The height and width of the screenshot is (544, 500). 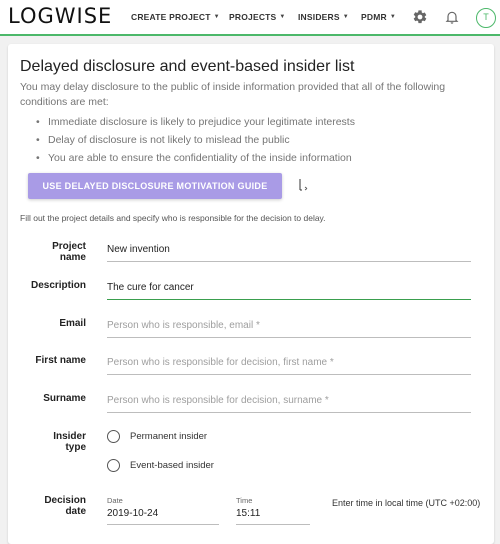 What do you see at coordinates (60, 360) in the screenshot?
I see `first-name-label: First name` at bounding box center [60, 360].